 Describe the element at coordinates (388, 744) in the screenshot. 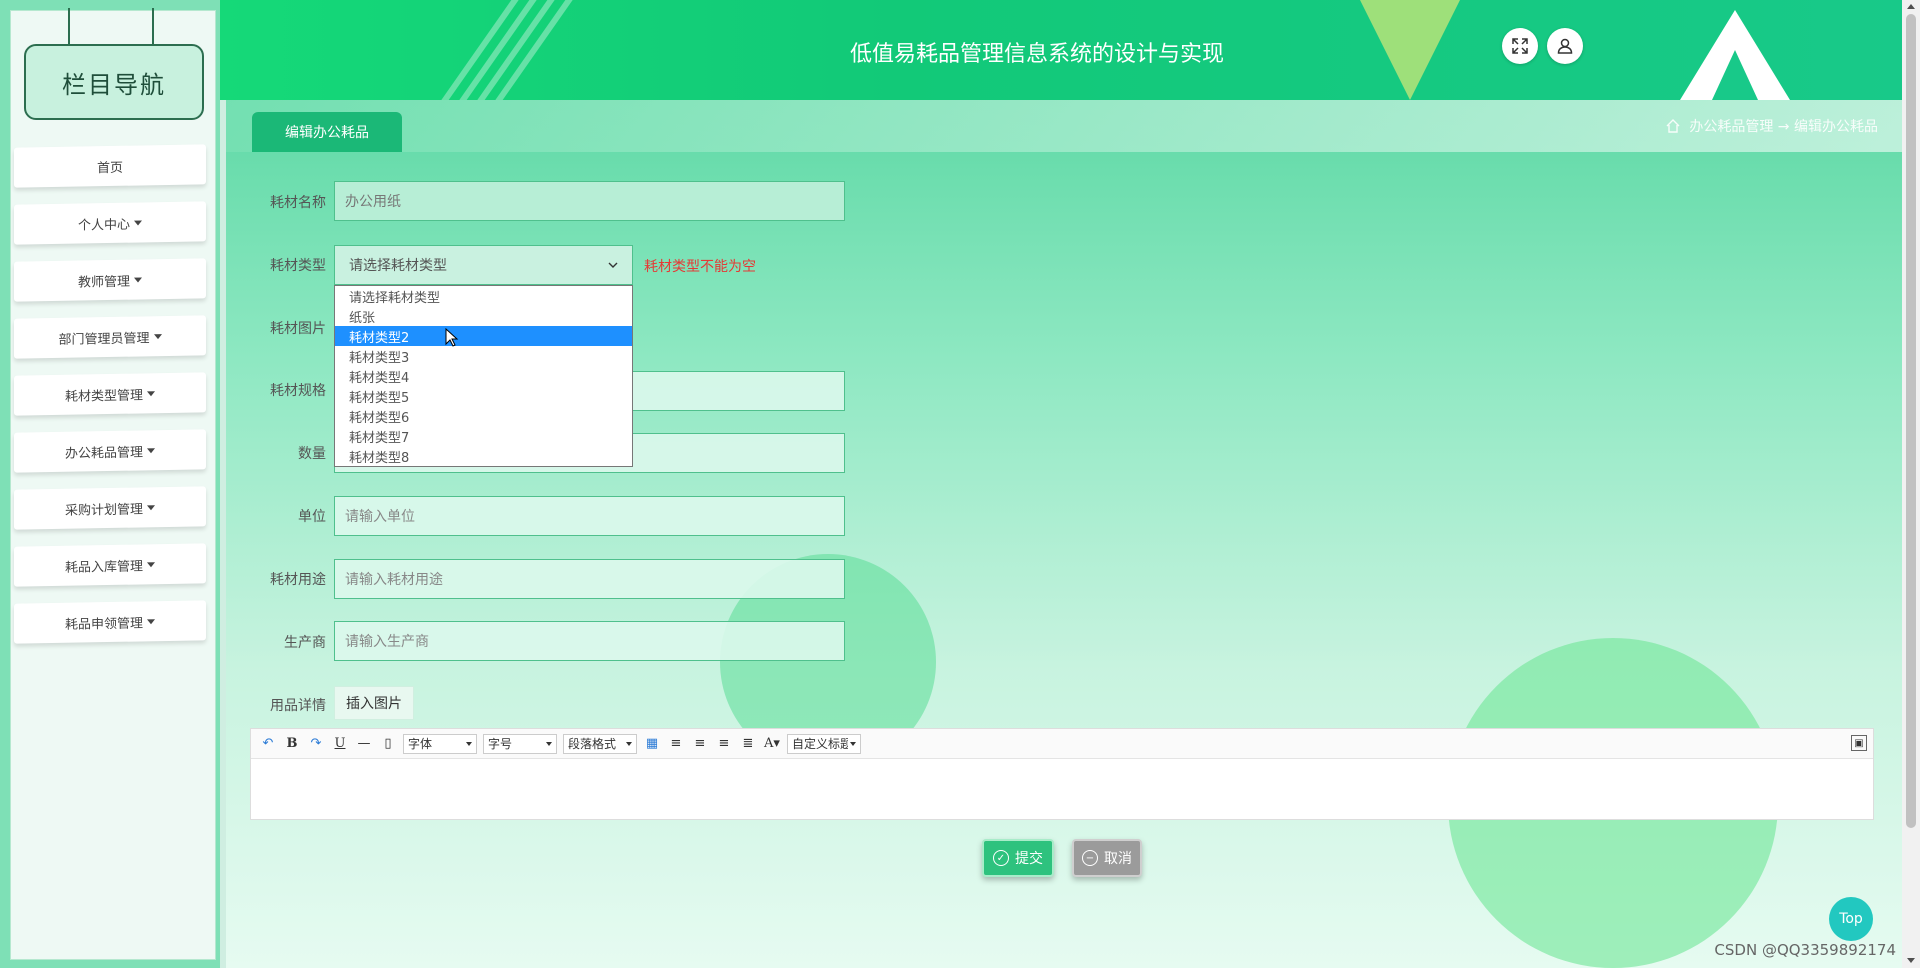

I see `page-icon: ▯` at that location.